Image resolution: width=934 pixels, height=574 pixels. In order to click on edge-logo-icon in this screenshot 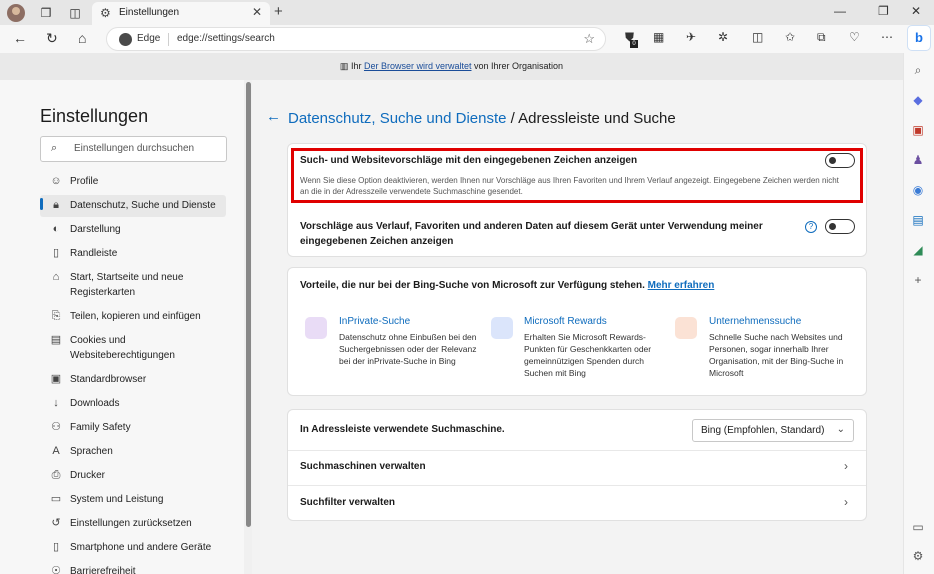, I will do `click(125, 39)`.